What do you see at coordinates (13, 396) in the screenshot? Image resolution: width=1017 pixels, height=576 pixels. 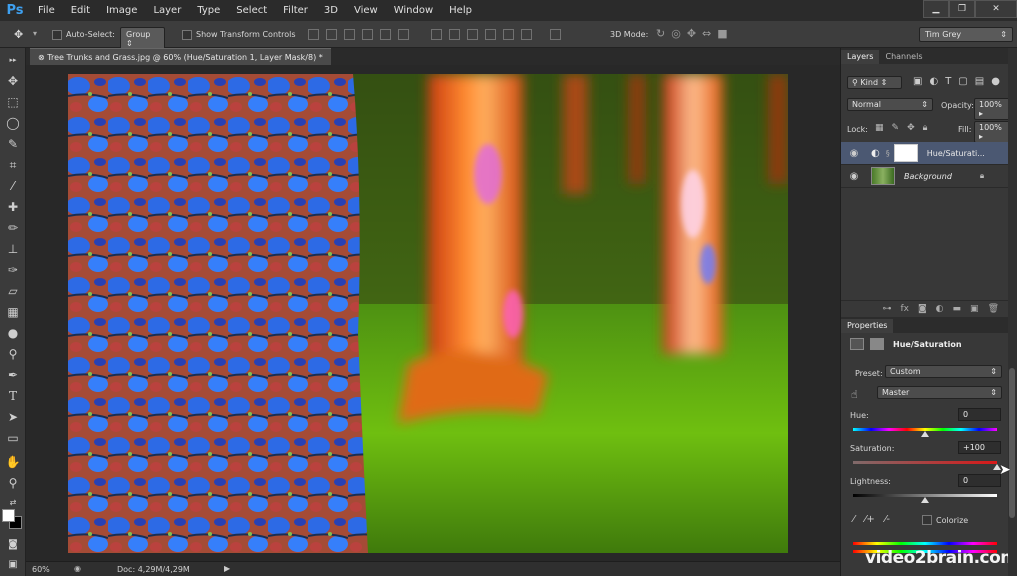 I see `type-tool-icon: T` at bounding box center [13, 396].